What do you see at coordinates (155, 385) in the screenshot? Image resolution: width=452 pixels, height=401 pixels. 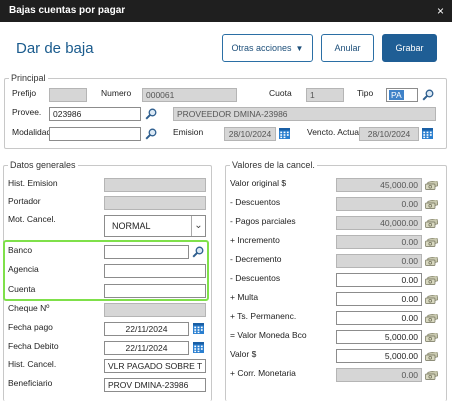 I see `beneficiario-field: PROV DMINA-23986` at bounding box center [155, 385].